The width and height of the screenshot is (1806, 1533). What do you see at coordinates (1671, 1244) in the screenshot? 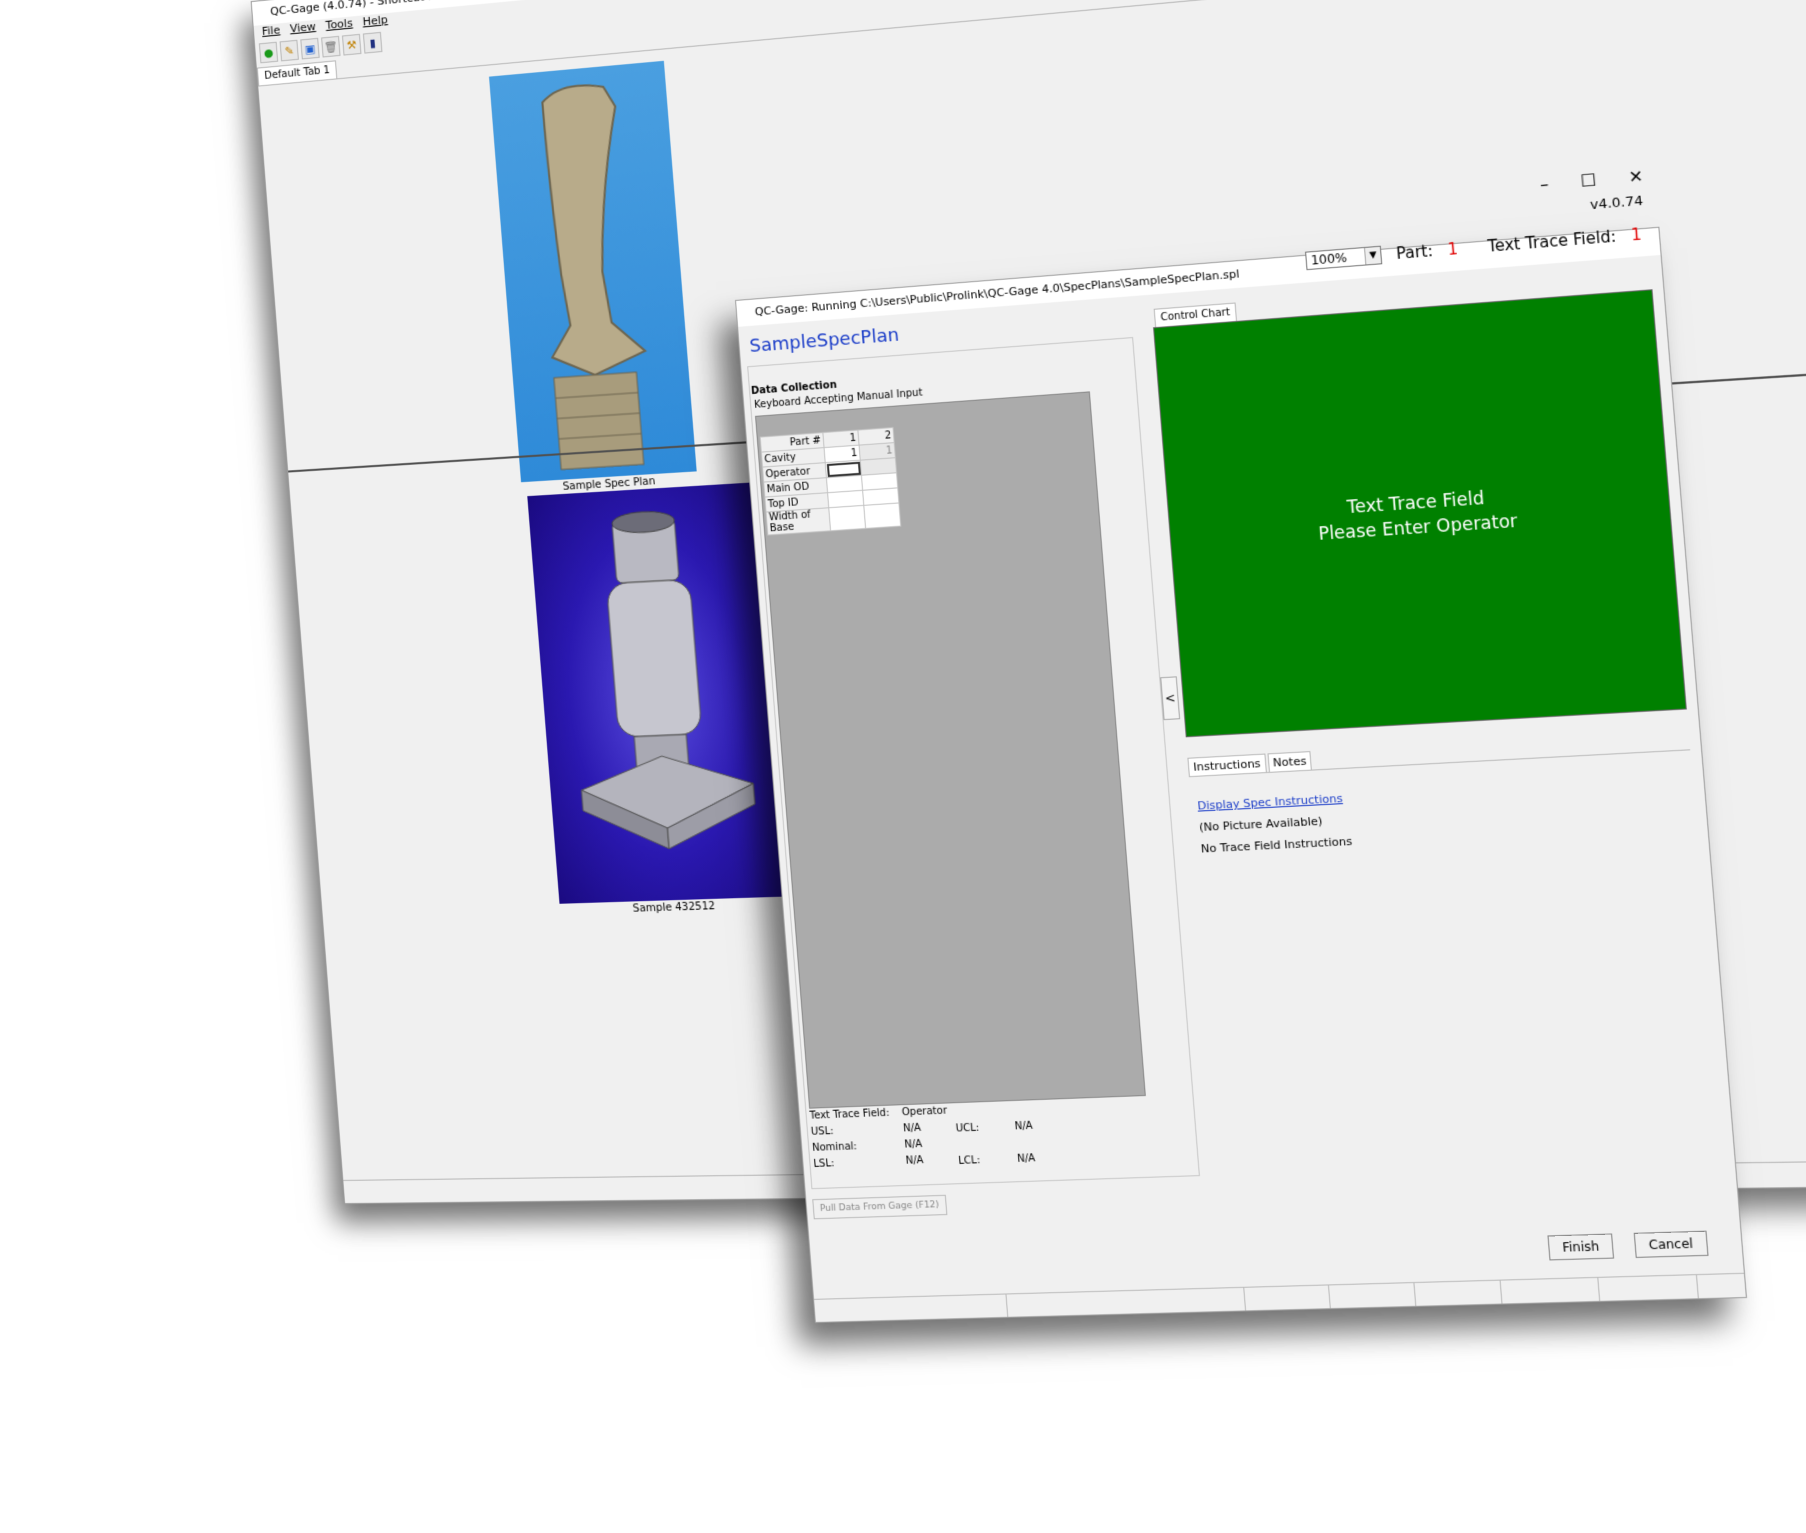
I see `cancel-button: Cancel` at bounding box center [1671, 1244].